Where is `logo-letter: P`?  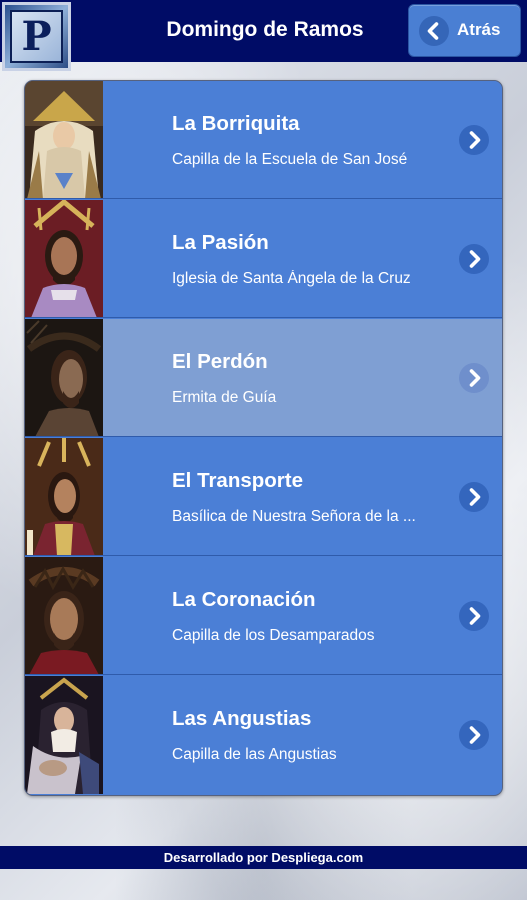
logo-letter: P is located at coordinates (36, 36).